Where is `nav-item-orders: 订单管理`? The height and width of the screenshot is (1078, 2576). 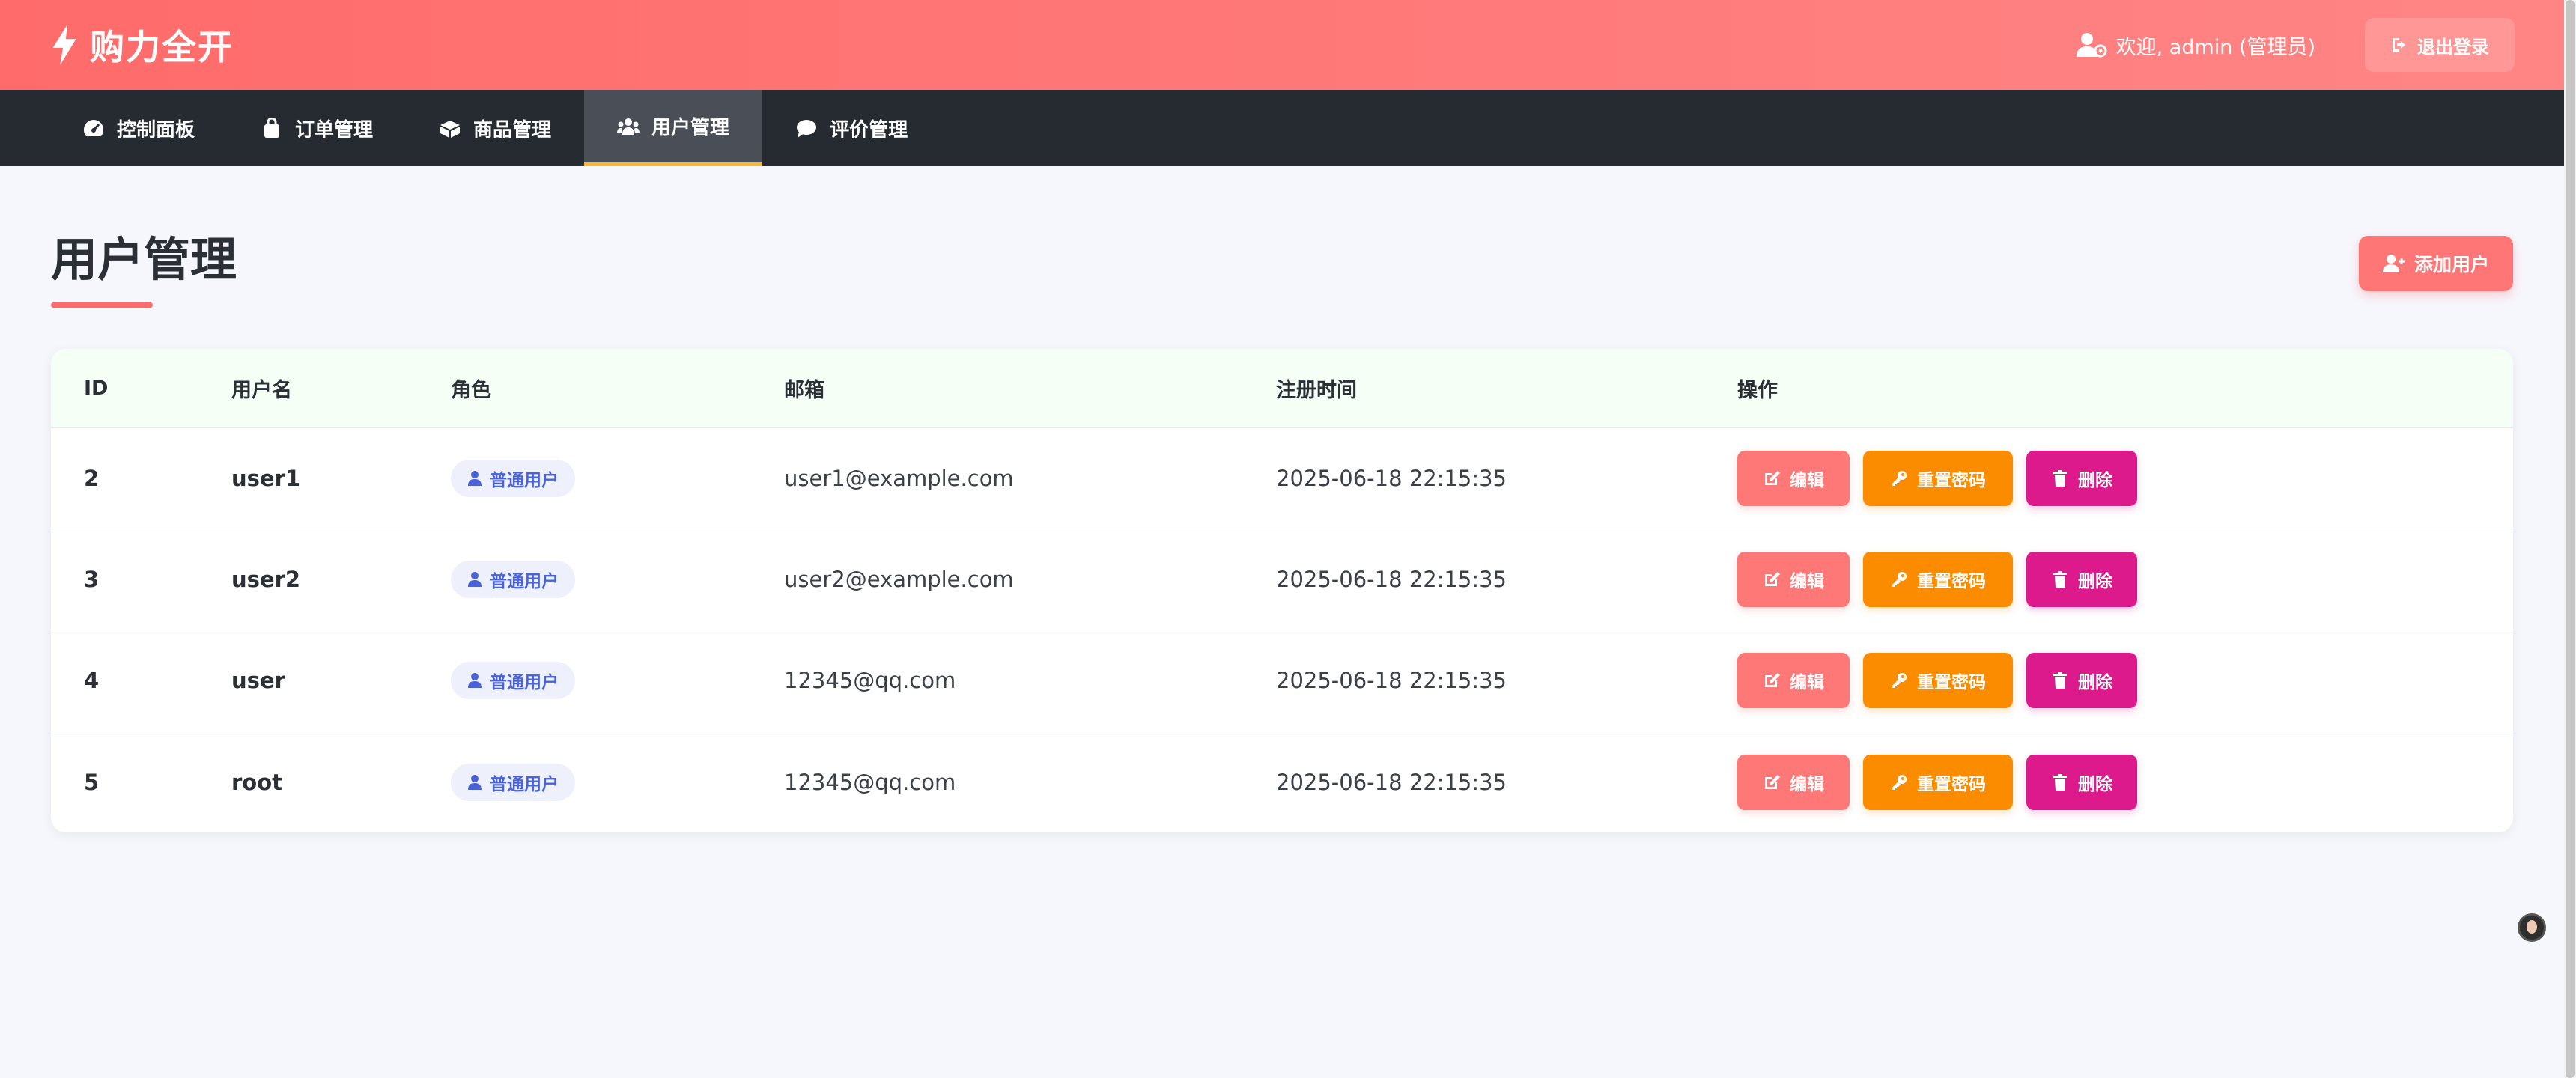 nav-item-orders: 订单管理 is located at coordinates (317, 128).